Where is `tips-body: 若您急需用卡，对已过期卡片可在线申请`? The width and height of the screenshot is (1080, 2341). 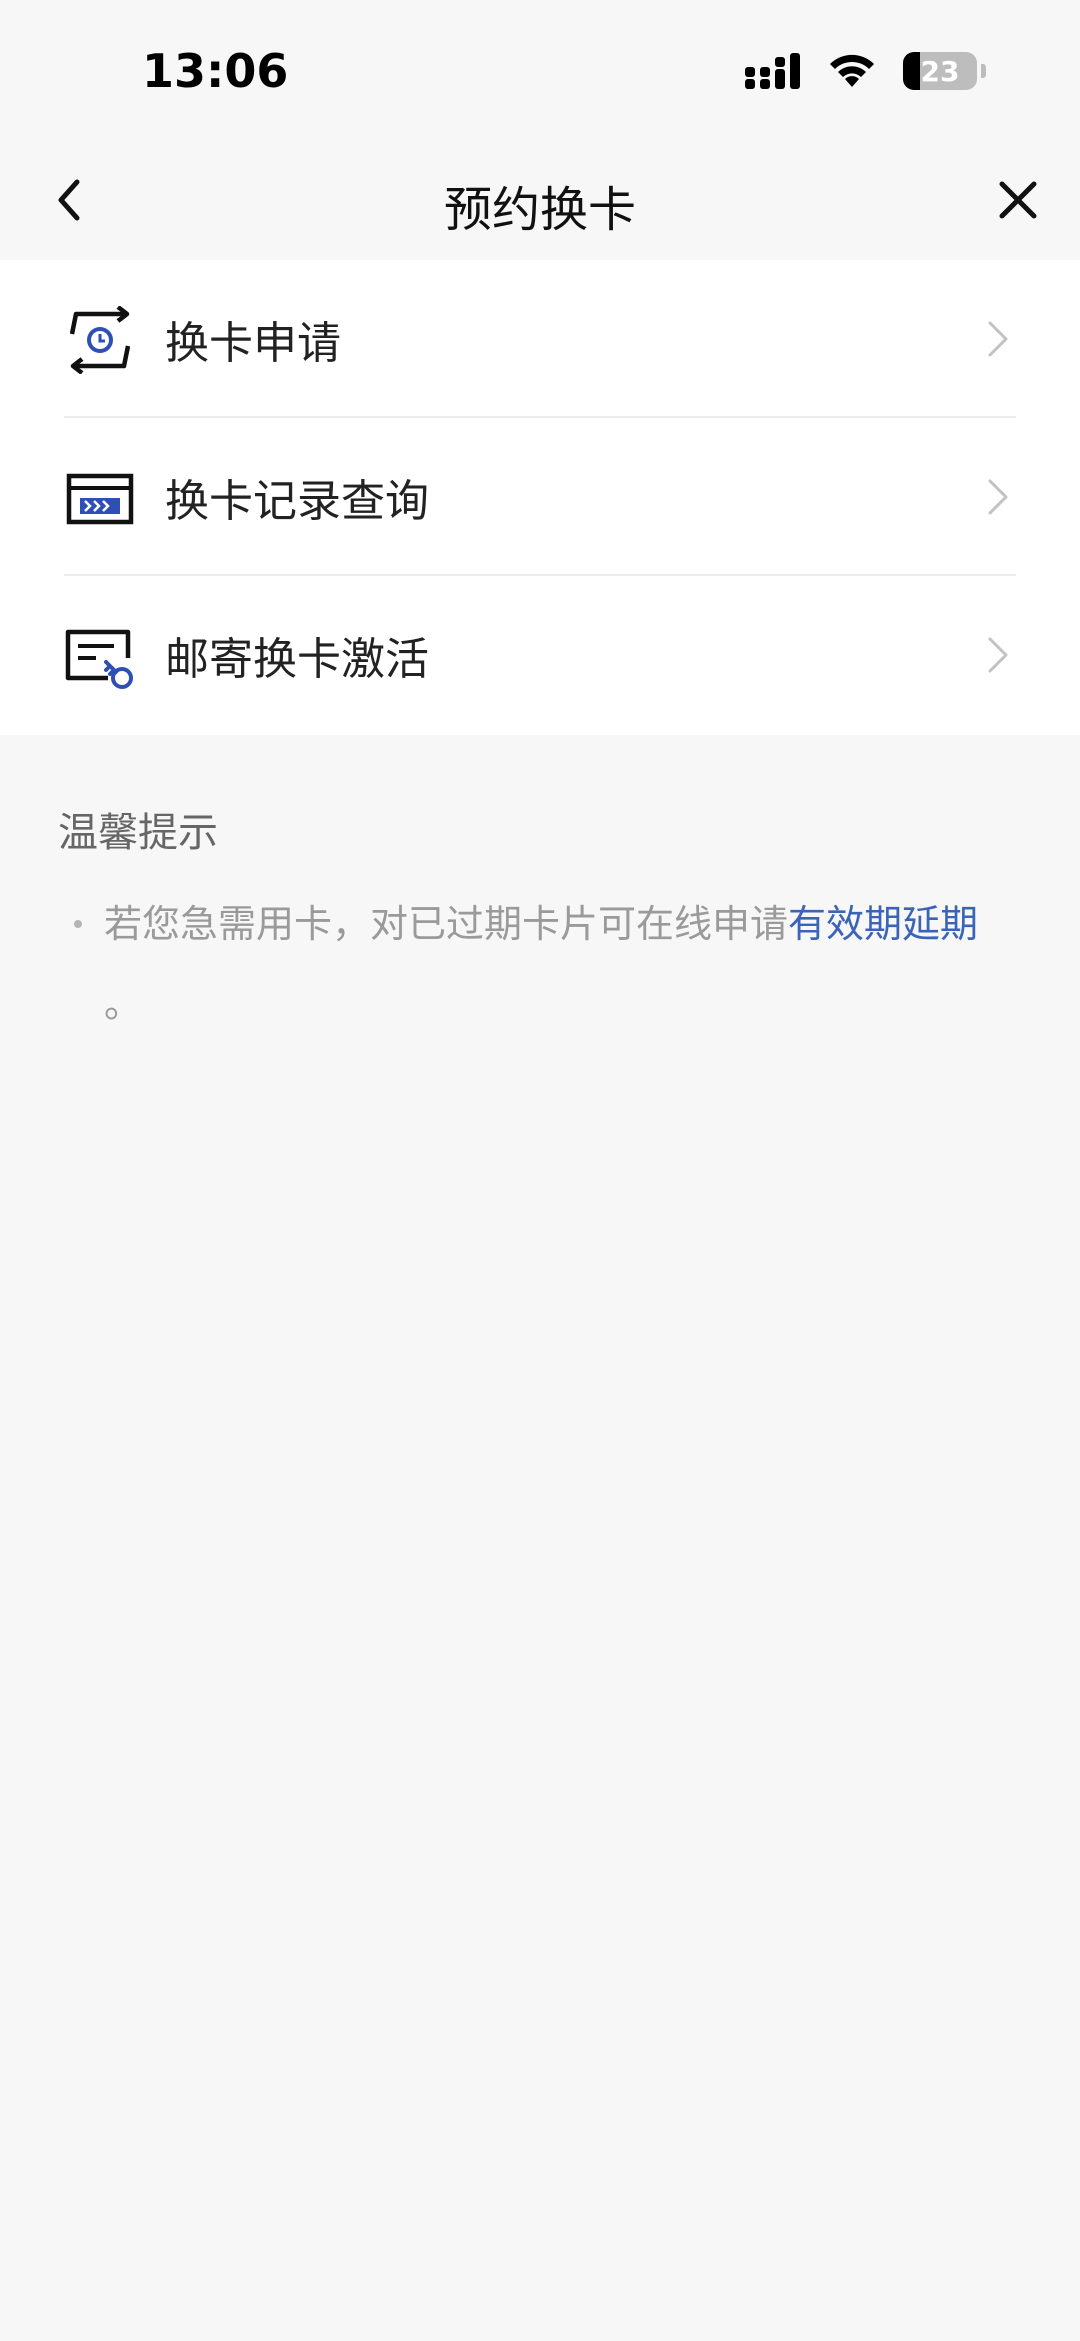
tips-body: 若您急需用卡，对已过期卡片可在线申请 is located at coordinates (446, 924).